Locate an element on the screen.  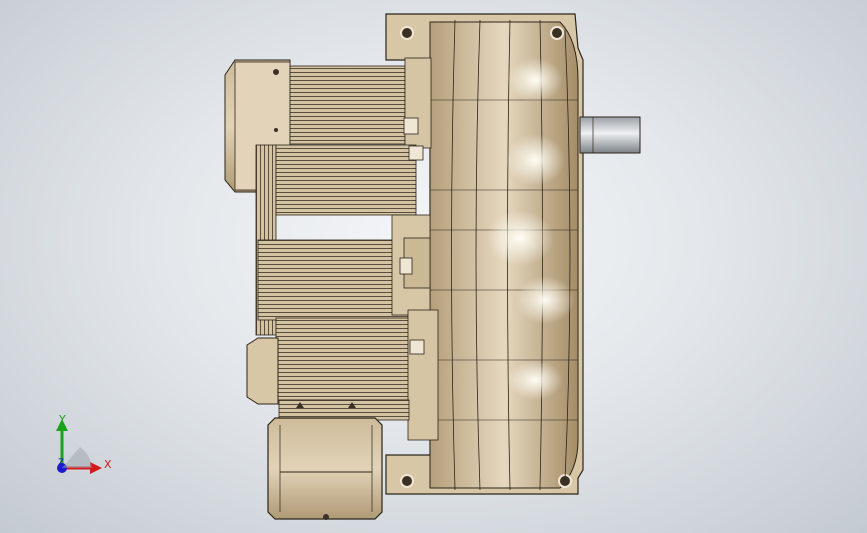
coordinate-triad is located at coordinates (85, 445).